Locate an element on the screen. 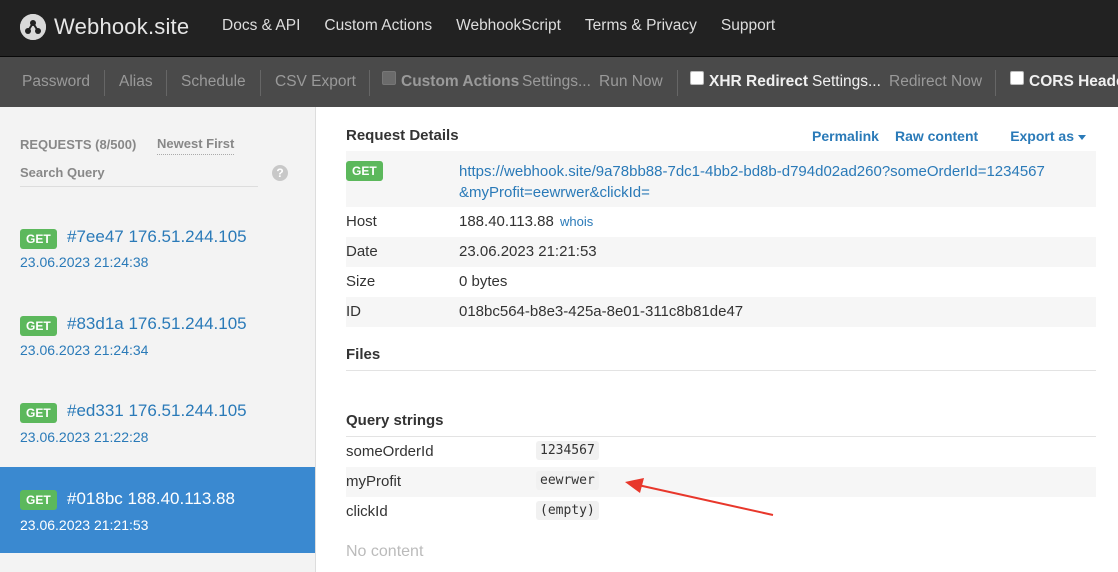  nav-docs-api: Docs & API is located at coordinates (261, 28).